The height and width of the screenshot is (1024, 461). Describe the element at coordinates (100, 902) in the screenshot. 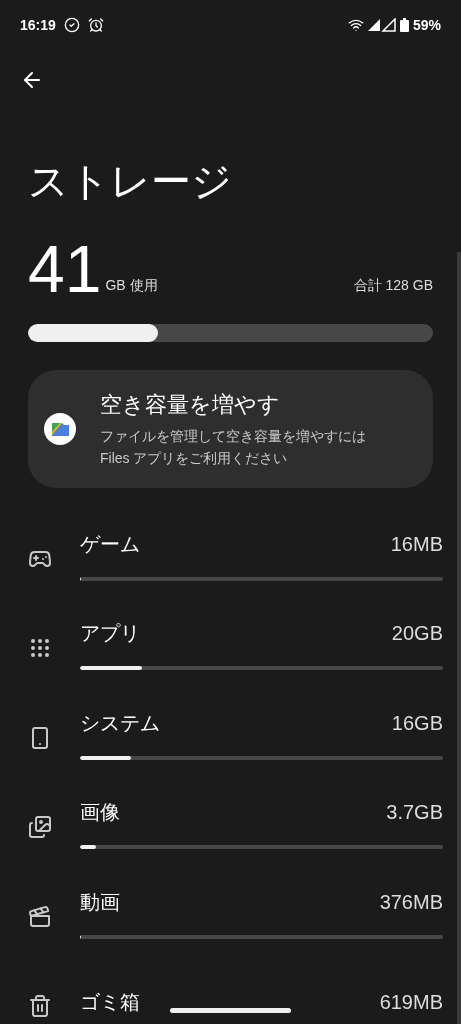

I see `category-label: 動画` at that location.